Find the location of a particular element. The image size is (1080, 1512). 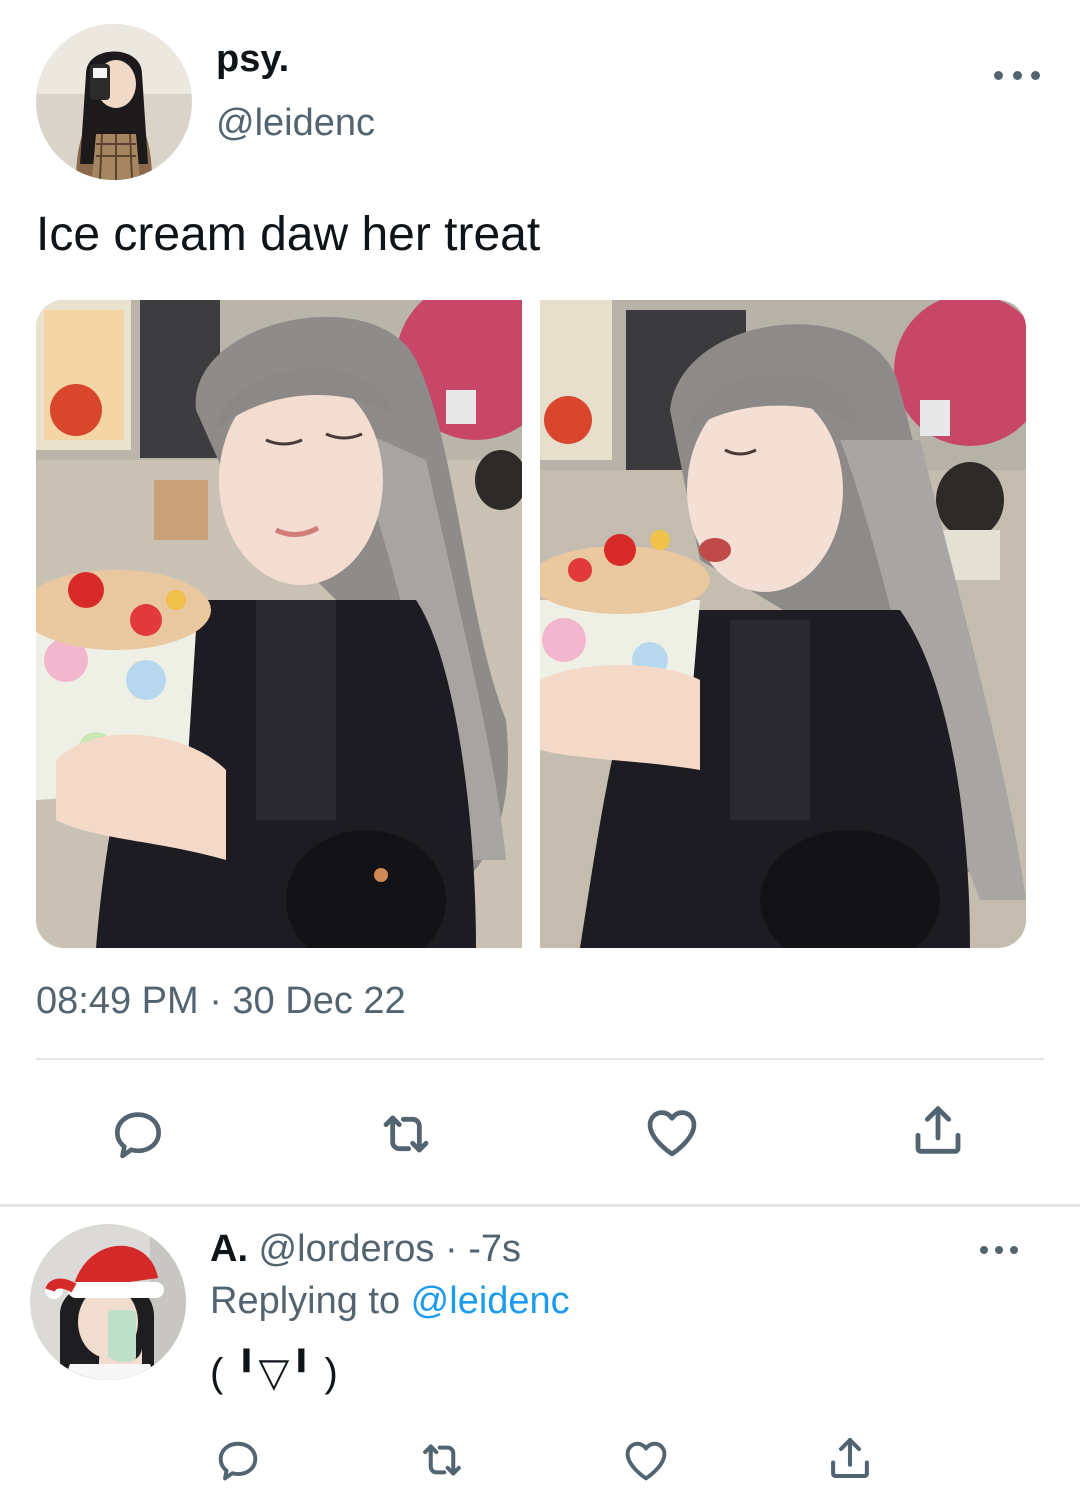

tweet-timestamp: 08:49 PM · 30 Dec 22 is located at coordinates (221, 1001).